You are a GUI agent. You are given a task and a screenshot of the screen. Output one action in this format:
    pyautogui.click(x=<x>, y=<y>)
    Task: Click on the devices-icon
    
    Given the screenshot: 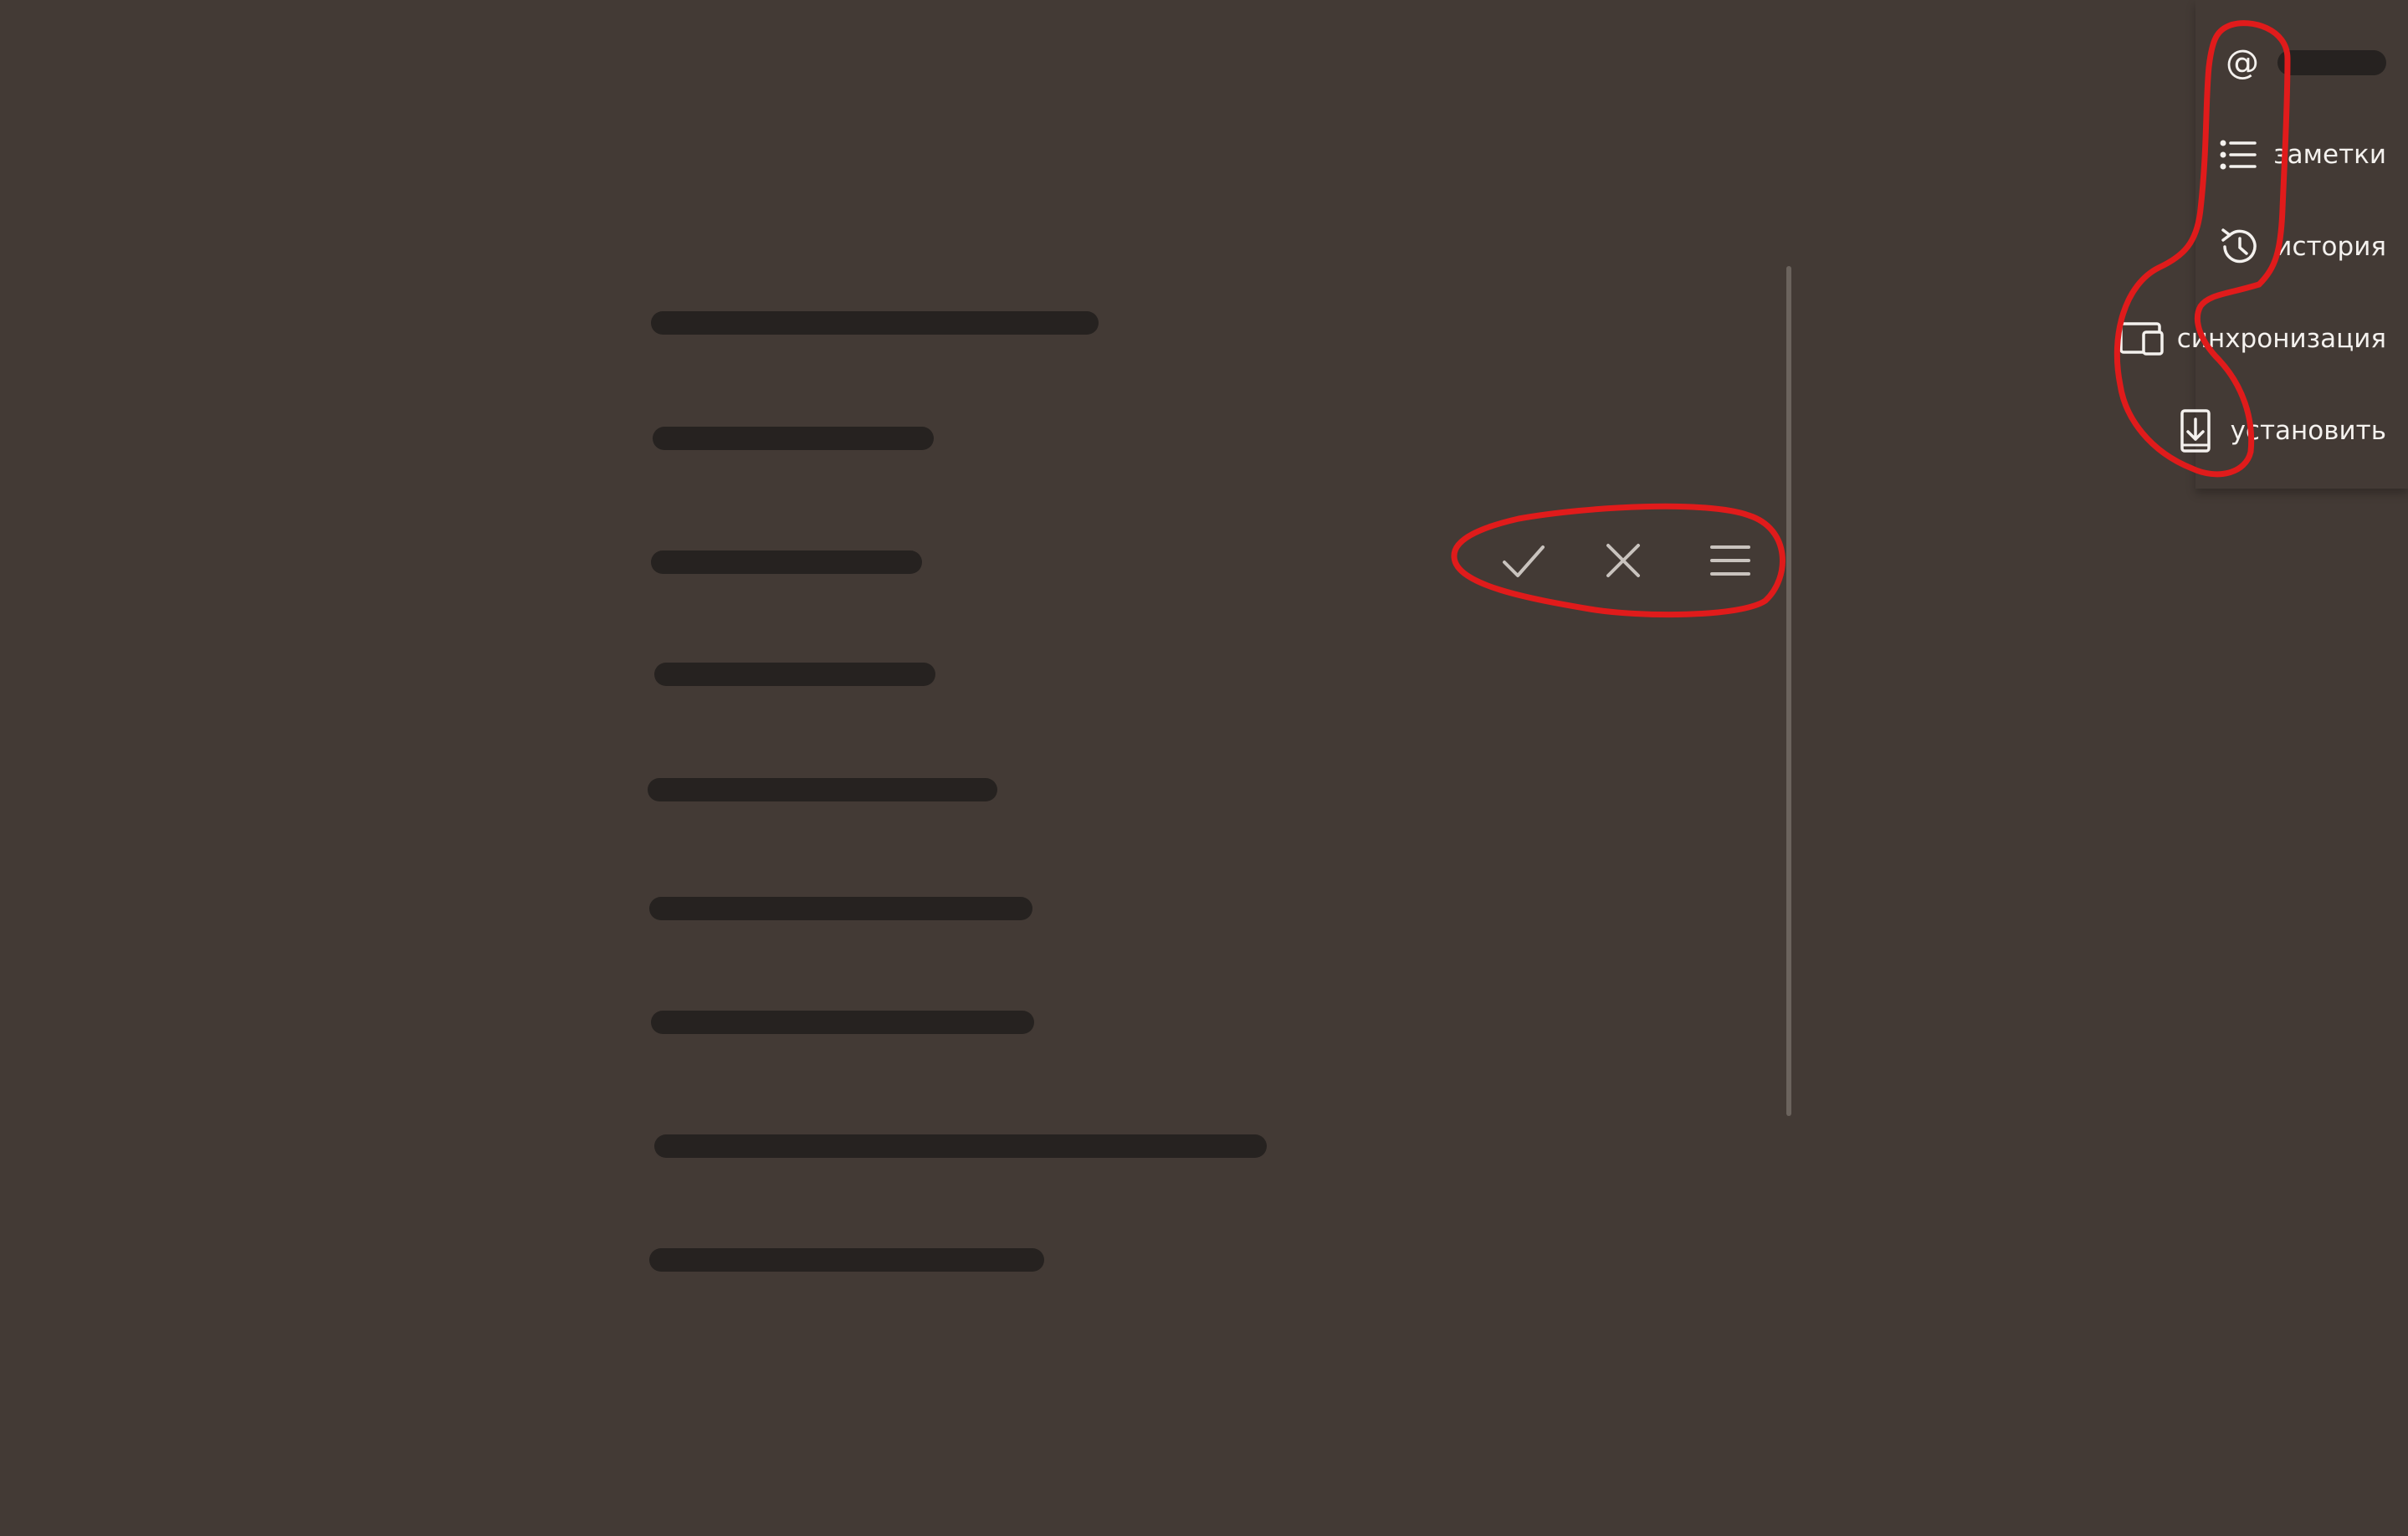 What is the action you would take?
    pyautogui.click(x=2142, y=338)
    